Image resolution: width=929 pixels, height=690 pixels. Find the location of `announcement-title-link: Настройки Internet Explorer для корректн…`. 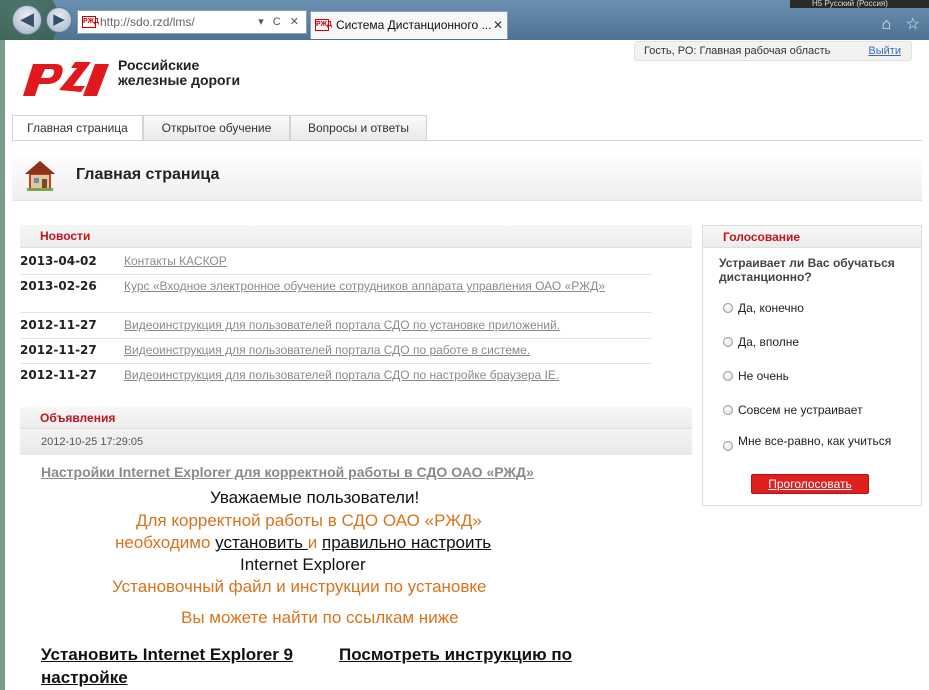

announcement-title-link: Настройки Internet Explorer для корректн… is located at coordinates (287, 472).